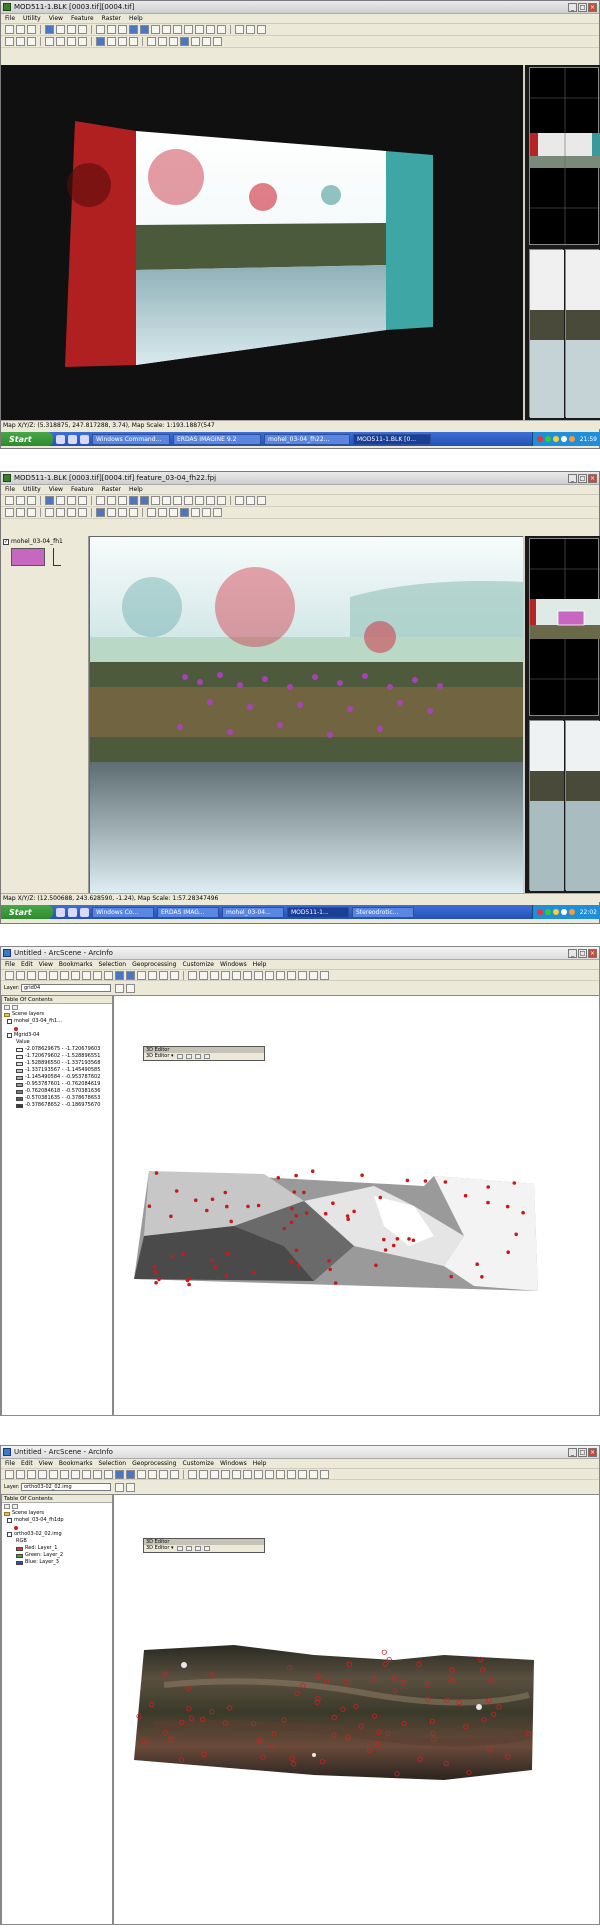 This screenshot has height=1928, width=600. I want to click on zoom-in-icon, so click(236, 975).